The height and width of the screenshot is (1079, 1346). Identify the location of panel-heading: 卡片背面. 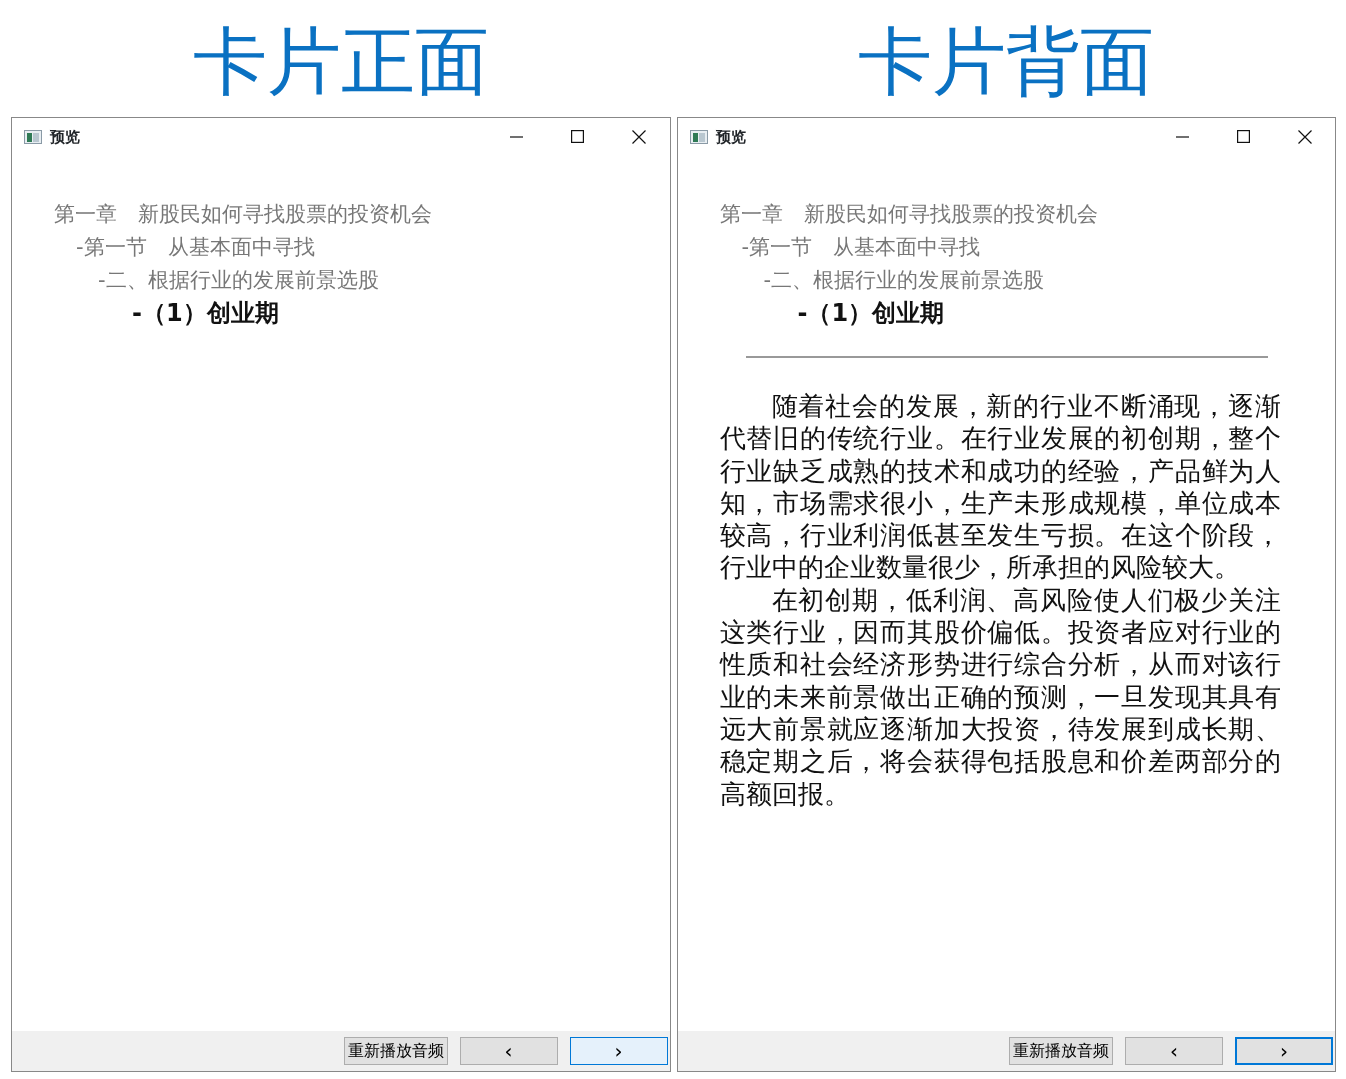
(1006, 61).